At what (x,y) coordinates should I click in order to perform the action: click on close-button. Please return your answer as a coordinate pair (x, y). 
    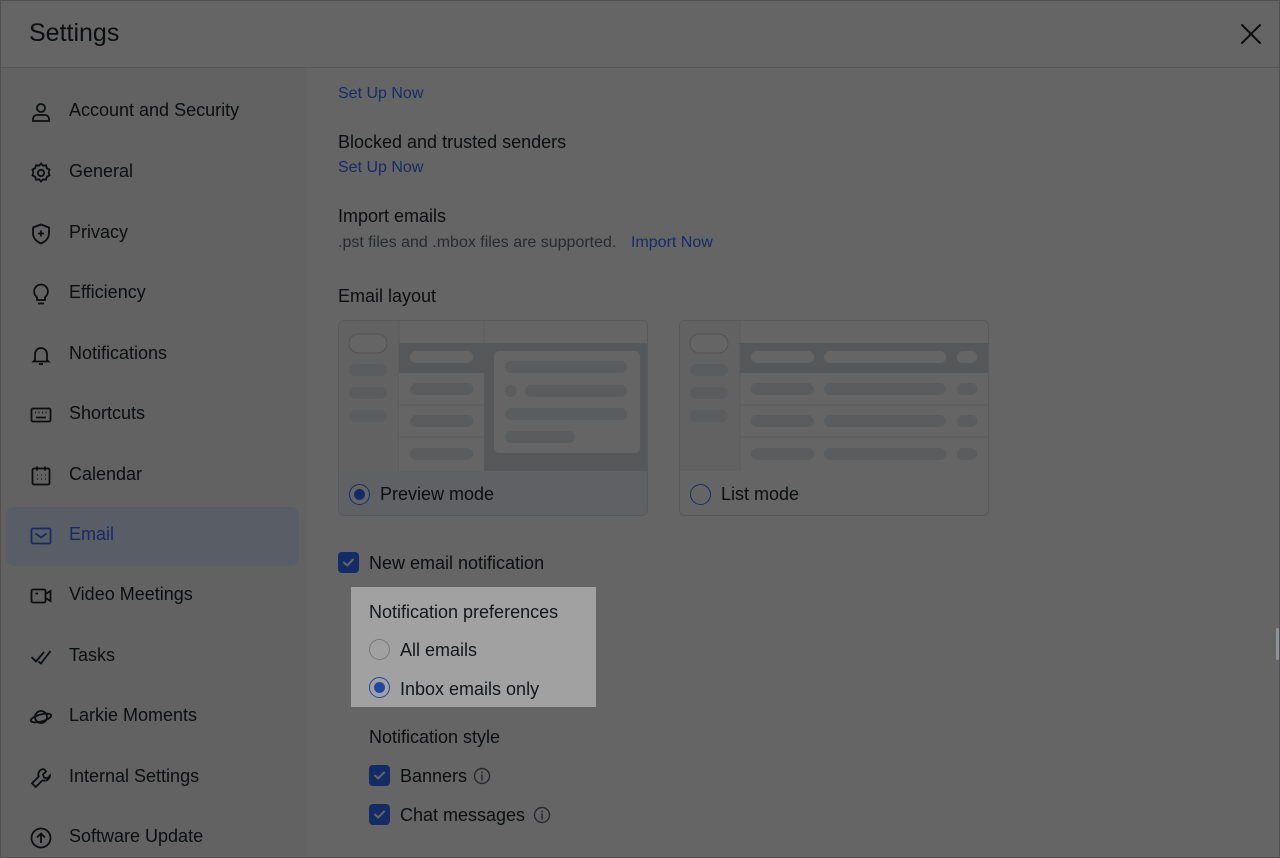
    Looking at the image, I should click on (1251, 34).